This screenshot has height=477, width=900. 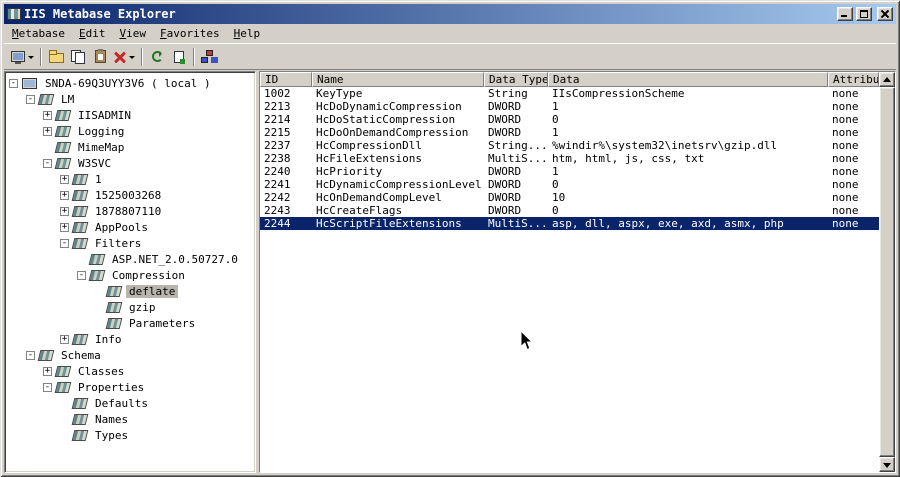 What do you see at coordinates (569, 119) in the screenshot?
I see `table-row: 2214 HcDoStaticCompression DWORD 0 none` at bounding box center [569, 119].